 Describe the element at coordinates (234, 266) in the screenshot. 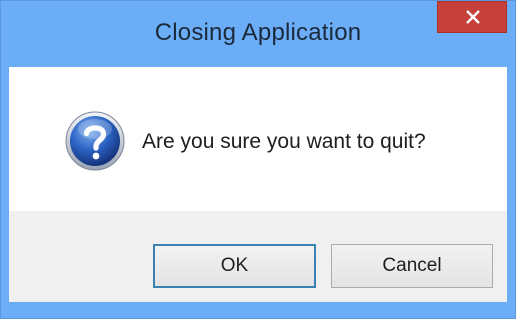

I see `ok-button: OK` at that location.